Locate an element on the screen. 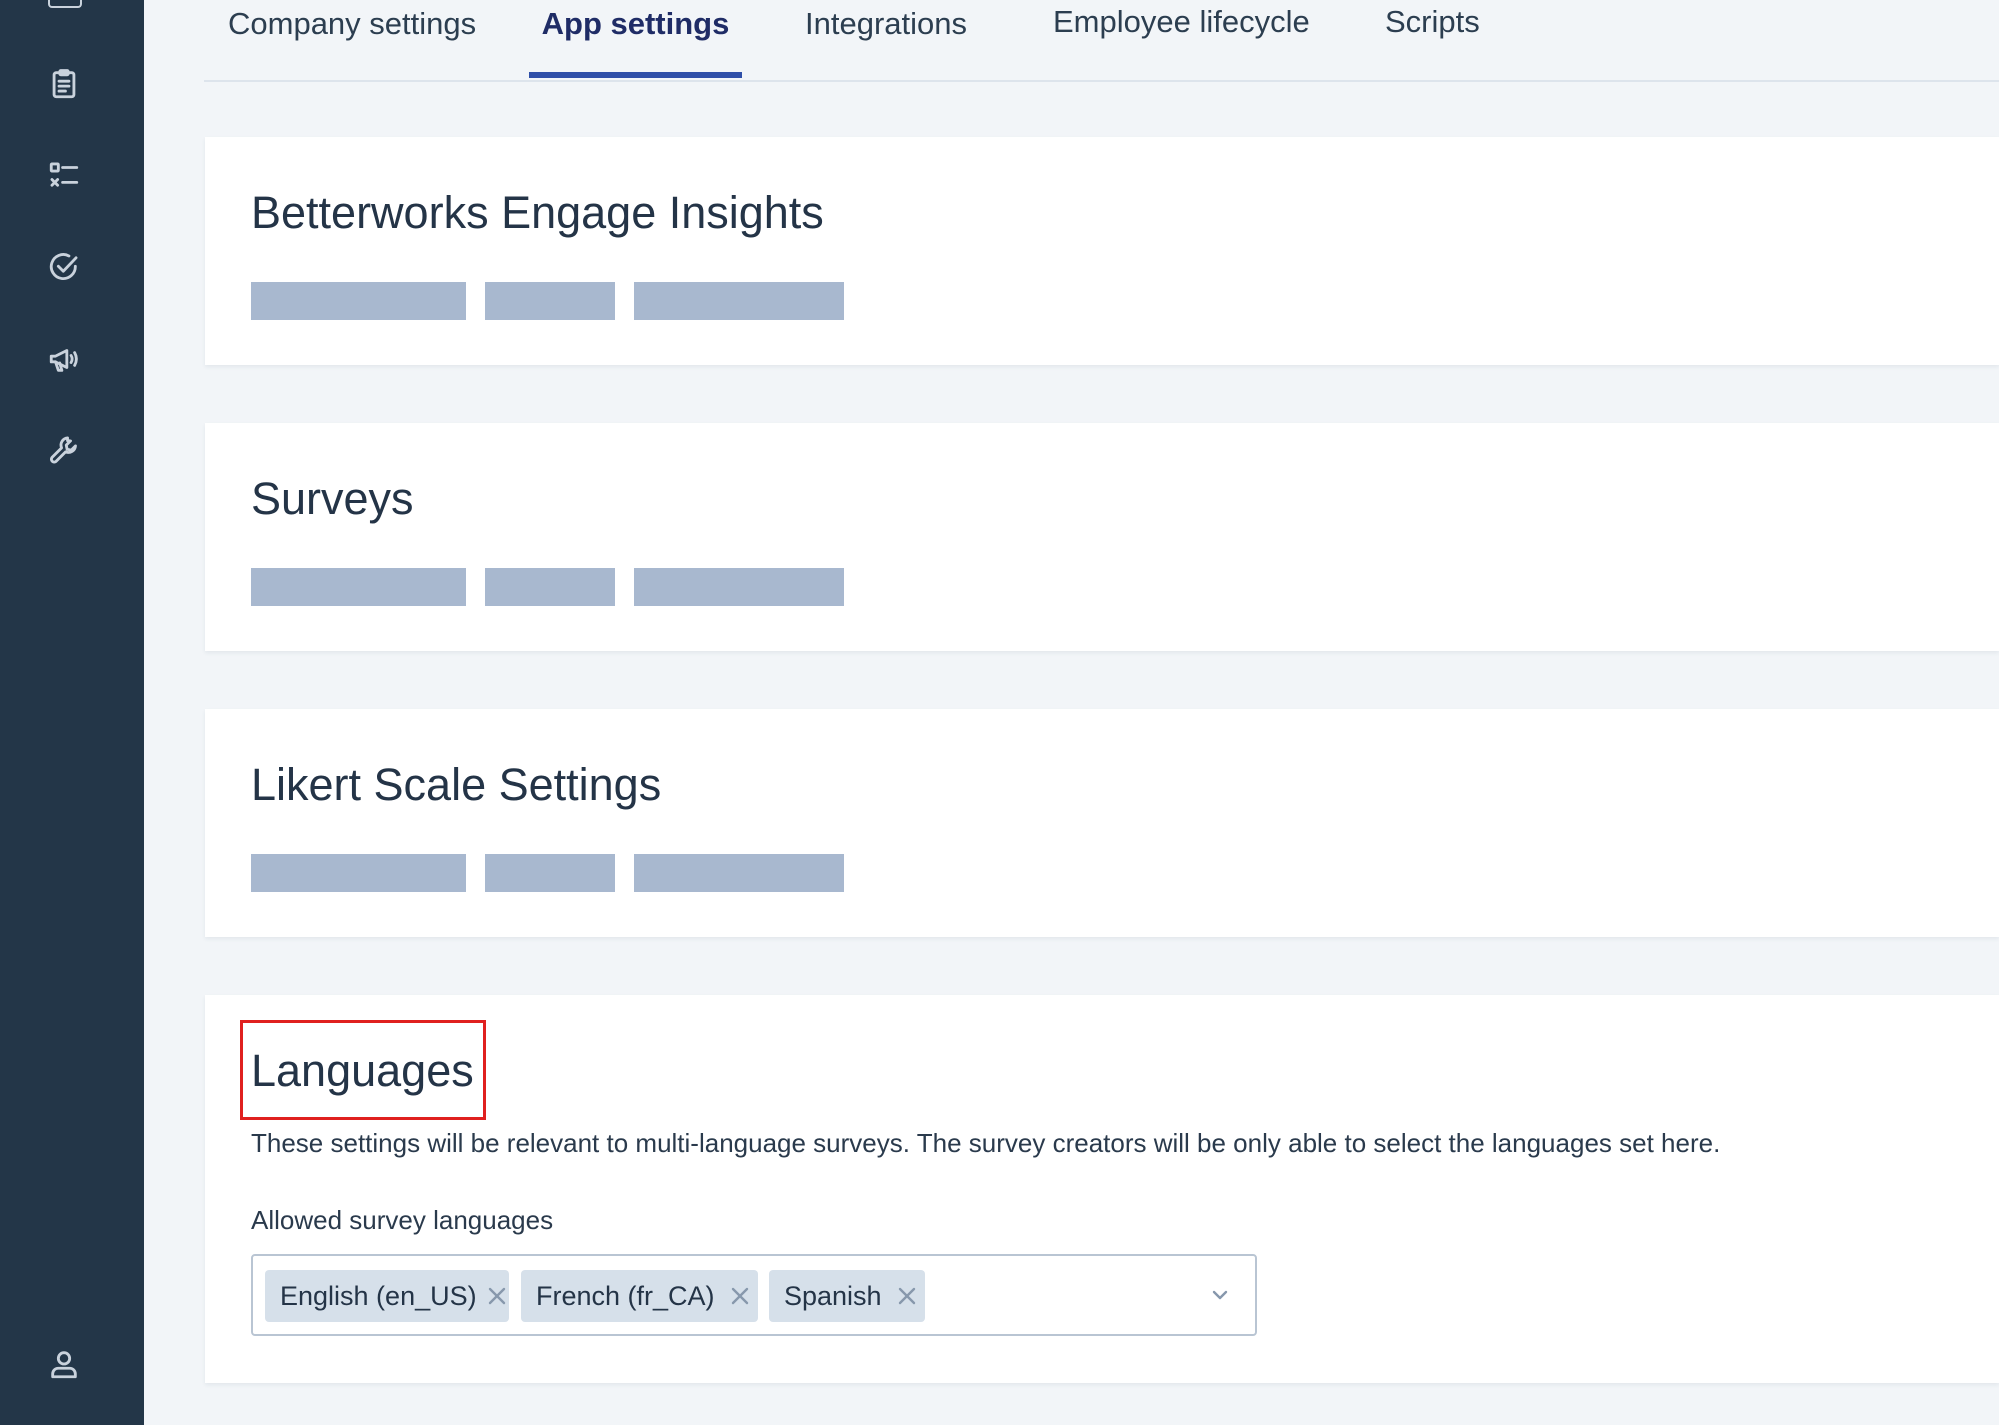 Image resolution: width=1999 pixels, height=1425 pixels. tab-app-settings: App settings is located at coordinates (635, 39).